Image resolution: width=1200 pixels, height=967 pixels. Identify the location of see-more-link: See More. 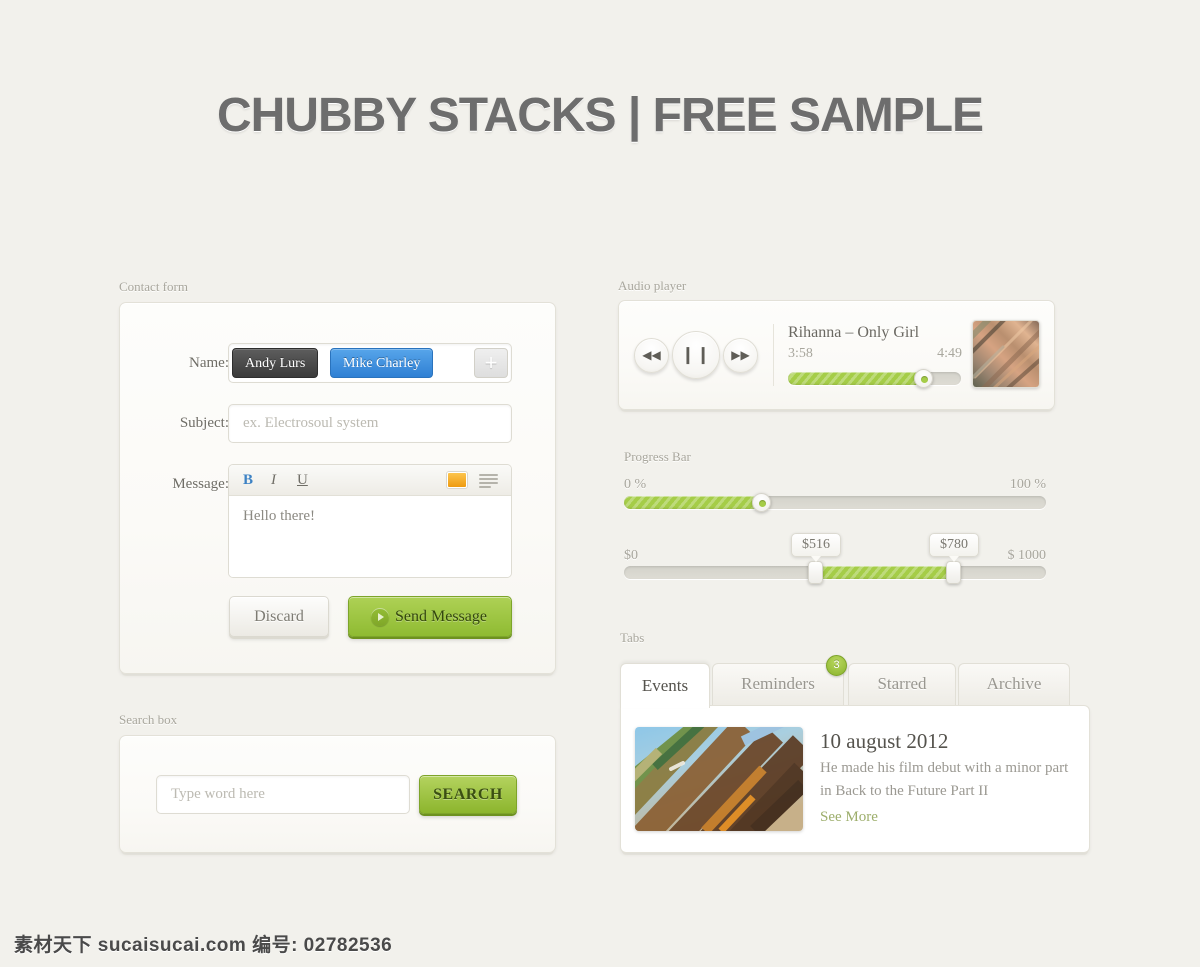
(849, 817).